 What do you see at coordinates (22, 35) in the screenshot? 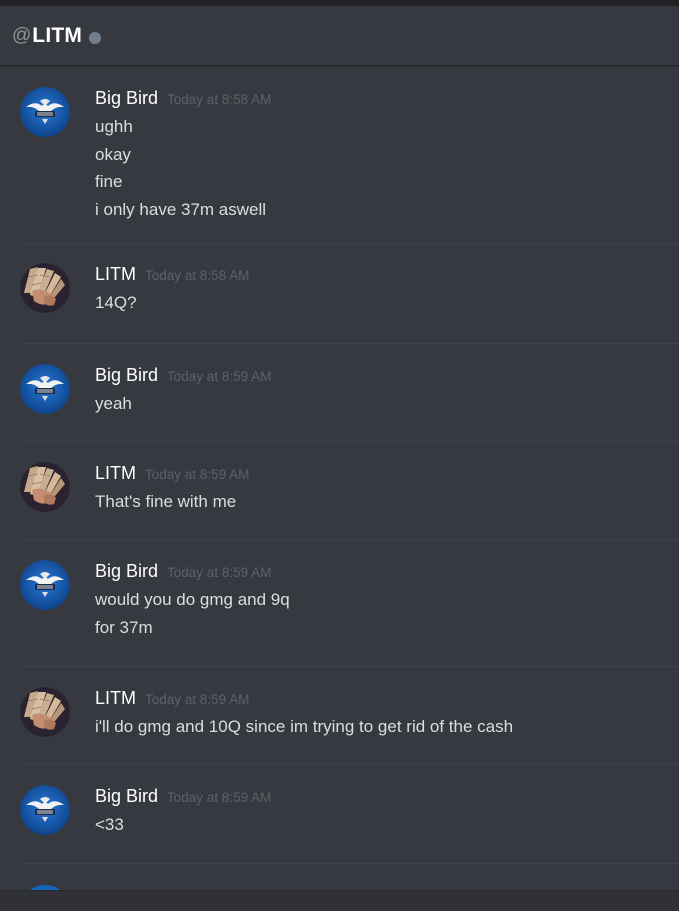
I see `at-icon: @` at bounding box center [22, 35].